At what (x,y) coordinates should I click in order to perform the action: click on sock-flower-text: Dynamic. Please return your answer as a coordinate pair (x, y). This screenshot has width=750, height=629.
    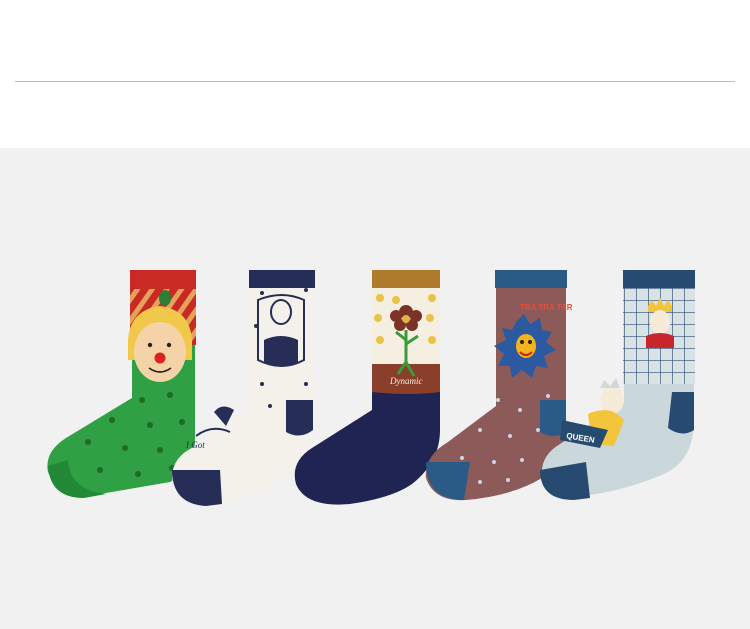
    Looking at the image, I should click on (406, 381).